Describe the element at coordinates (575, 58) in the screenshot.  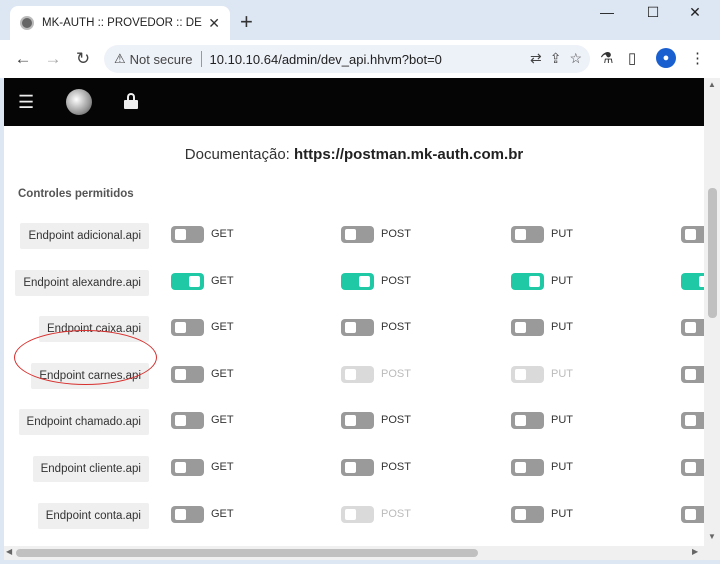
I see `bookmark-star-icon: ☆` at that location.